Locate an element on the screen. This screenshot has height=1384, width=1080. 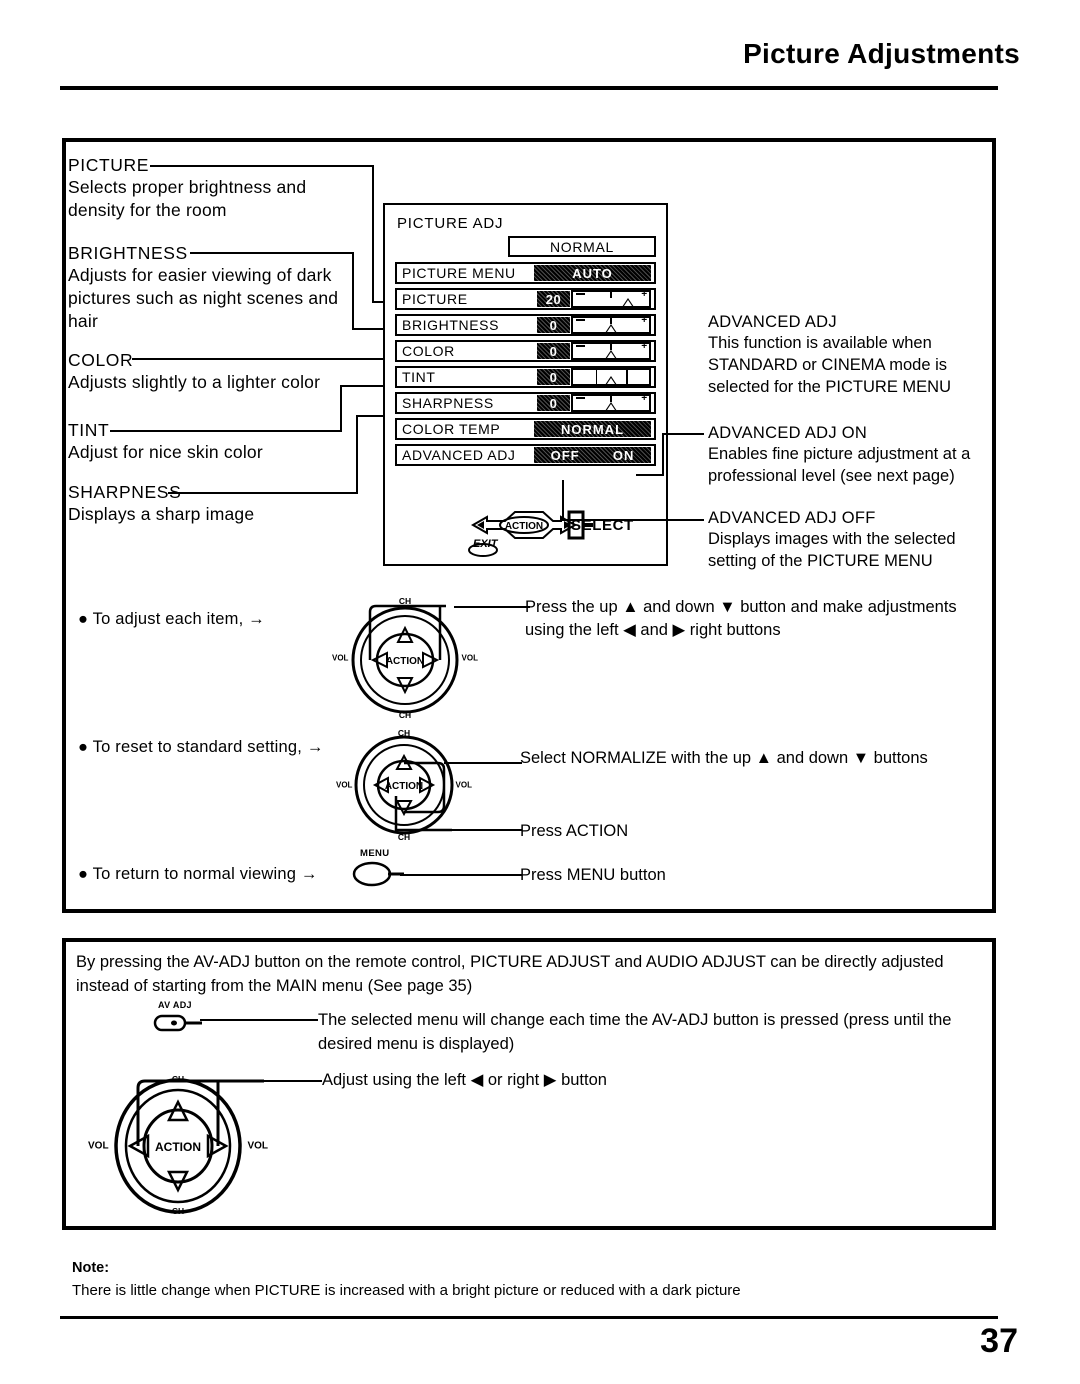
osd-row-value: 20 is located at coordinates (553, 299).